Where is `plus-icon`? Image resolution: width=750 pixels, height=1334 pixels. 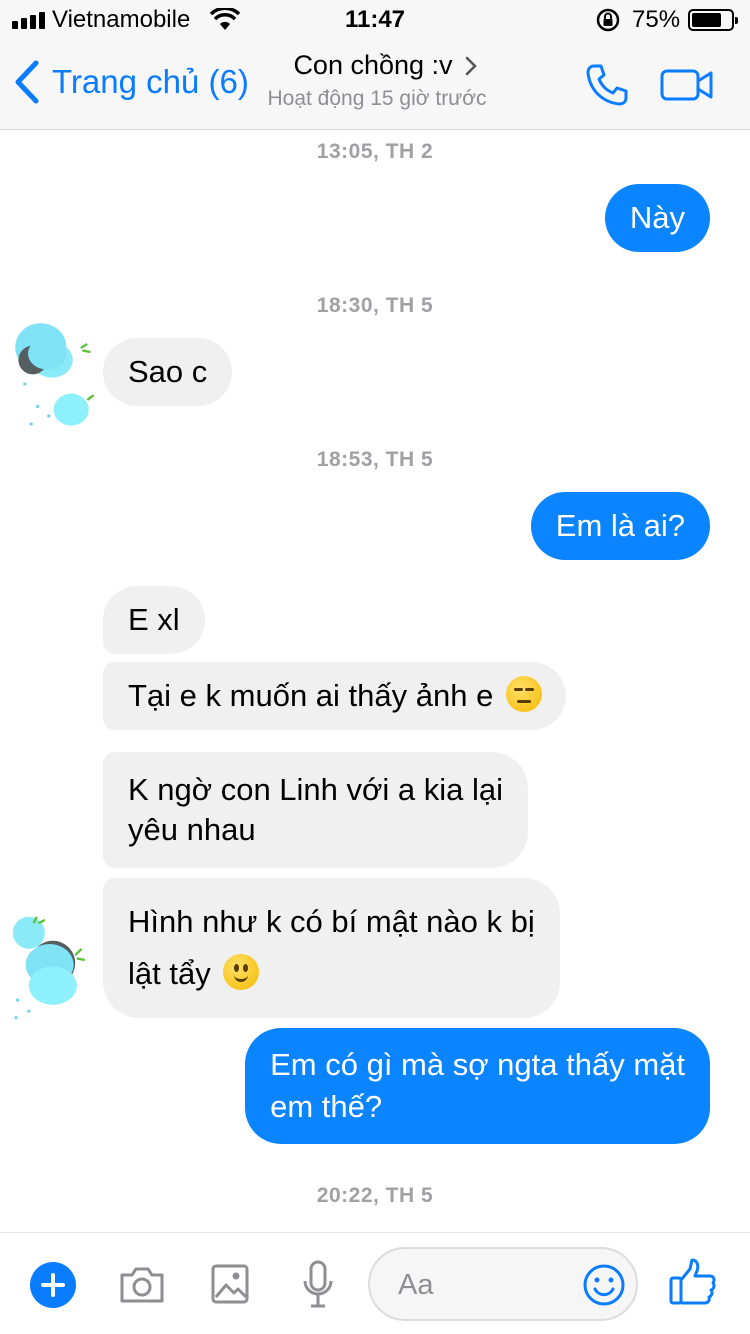
plus-icon is located at coordinates (53, 1285).